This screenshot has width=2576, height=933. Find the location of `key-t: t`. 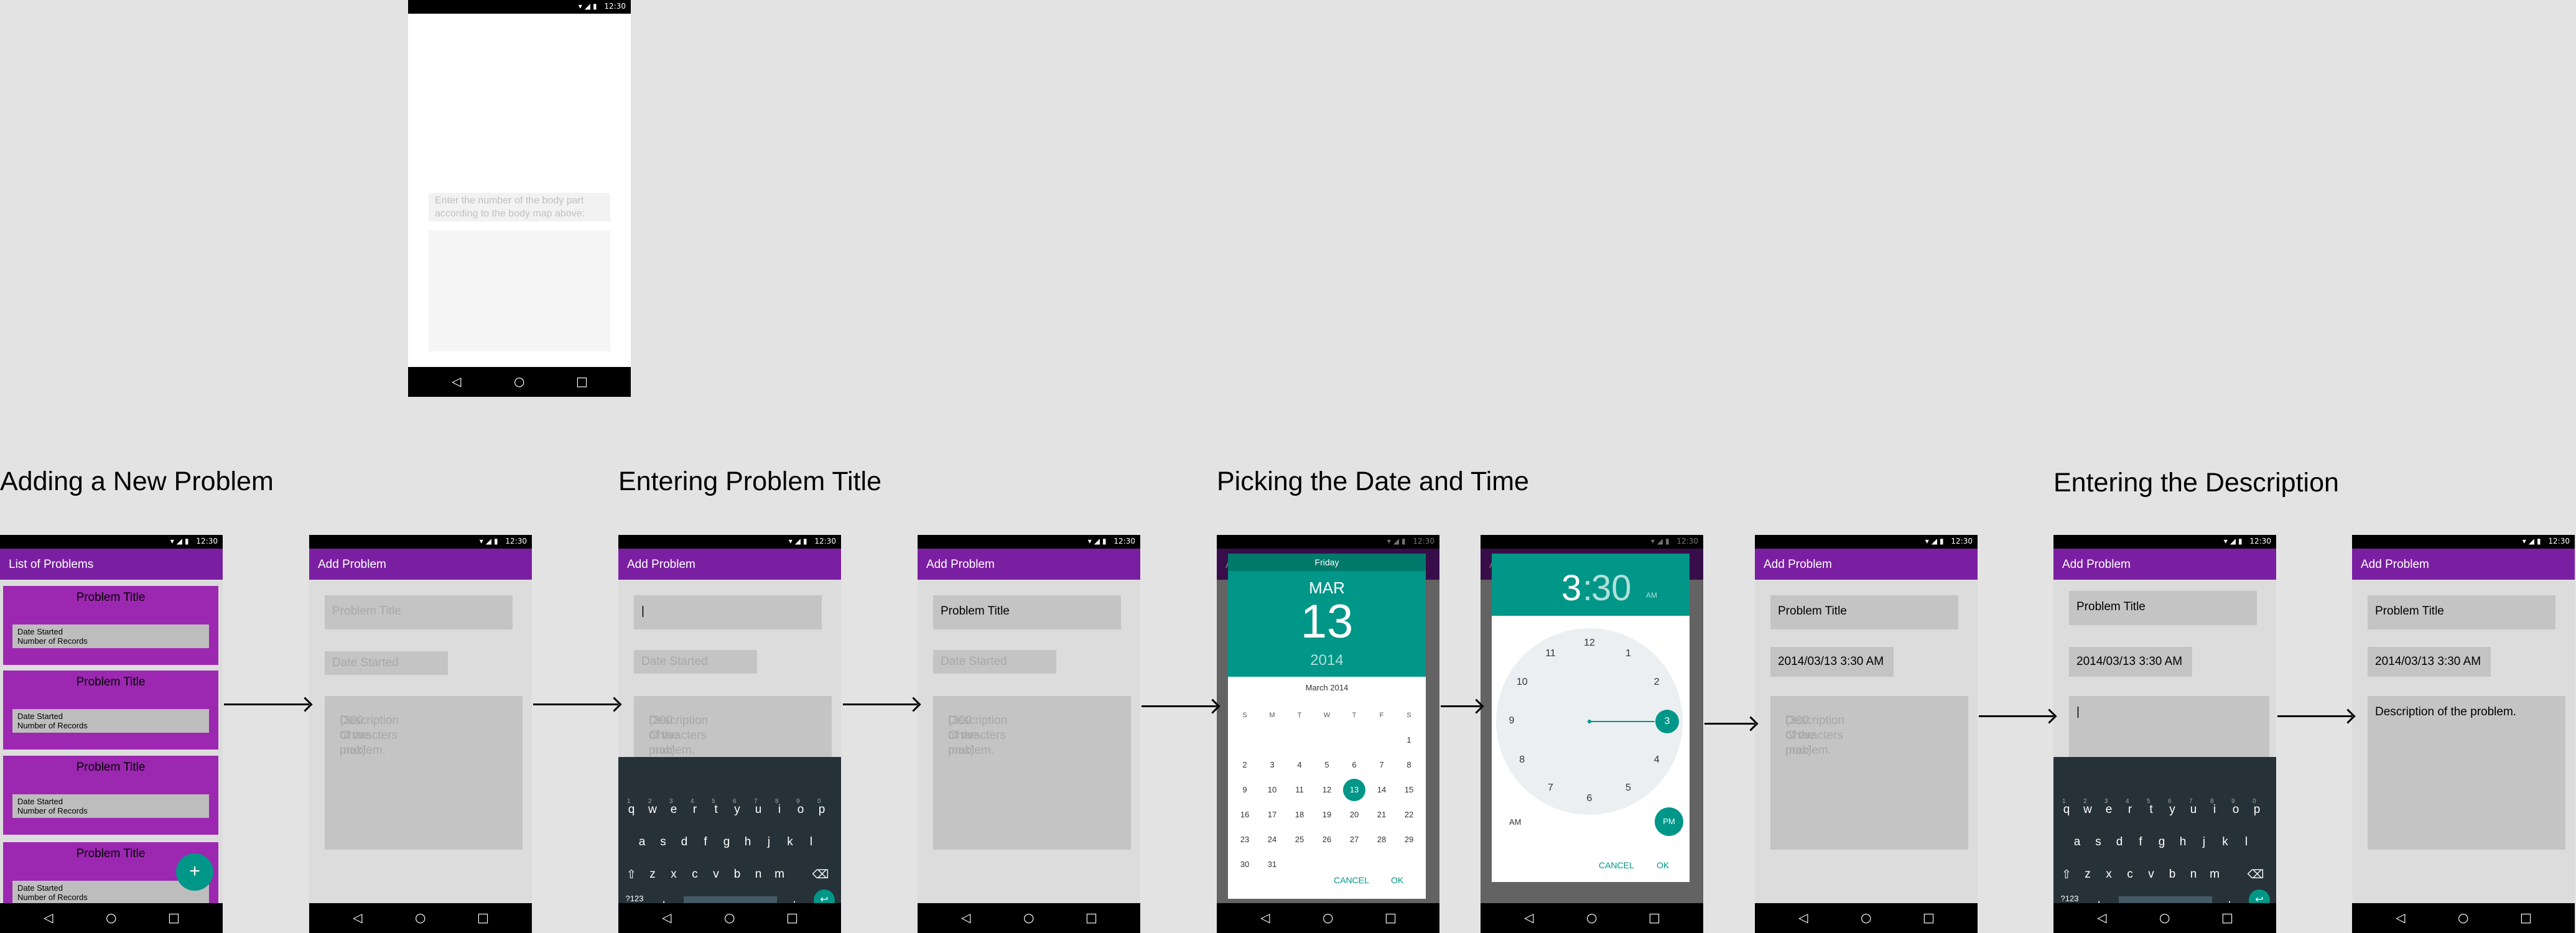

key-t: t is located at coordinates (716, 810).